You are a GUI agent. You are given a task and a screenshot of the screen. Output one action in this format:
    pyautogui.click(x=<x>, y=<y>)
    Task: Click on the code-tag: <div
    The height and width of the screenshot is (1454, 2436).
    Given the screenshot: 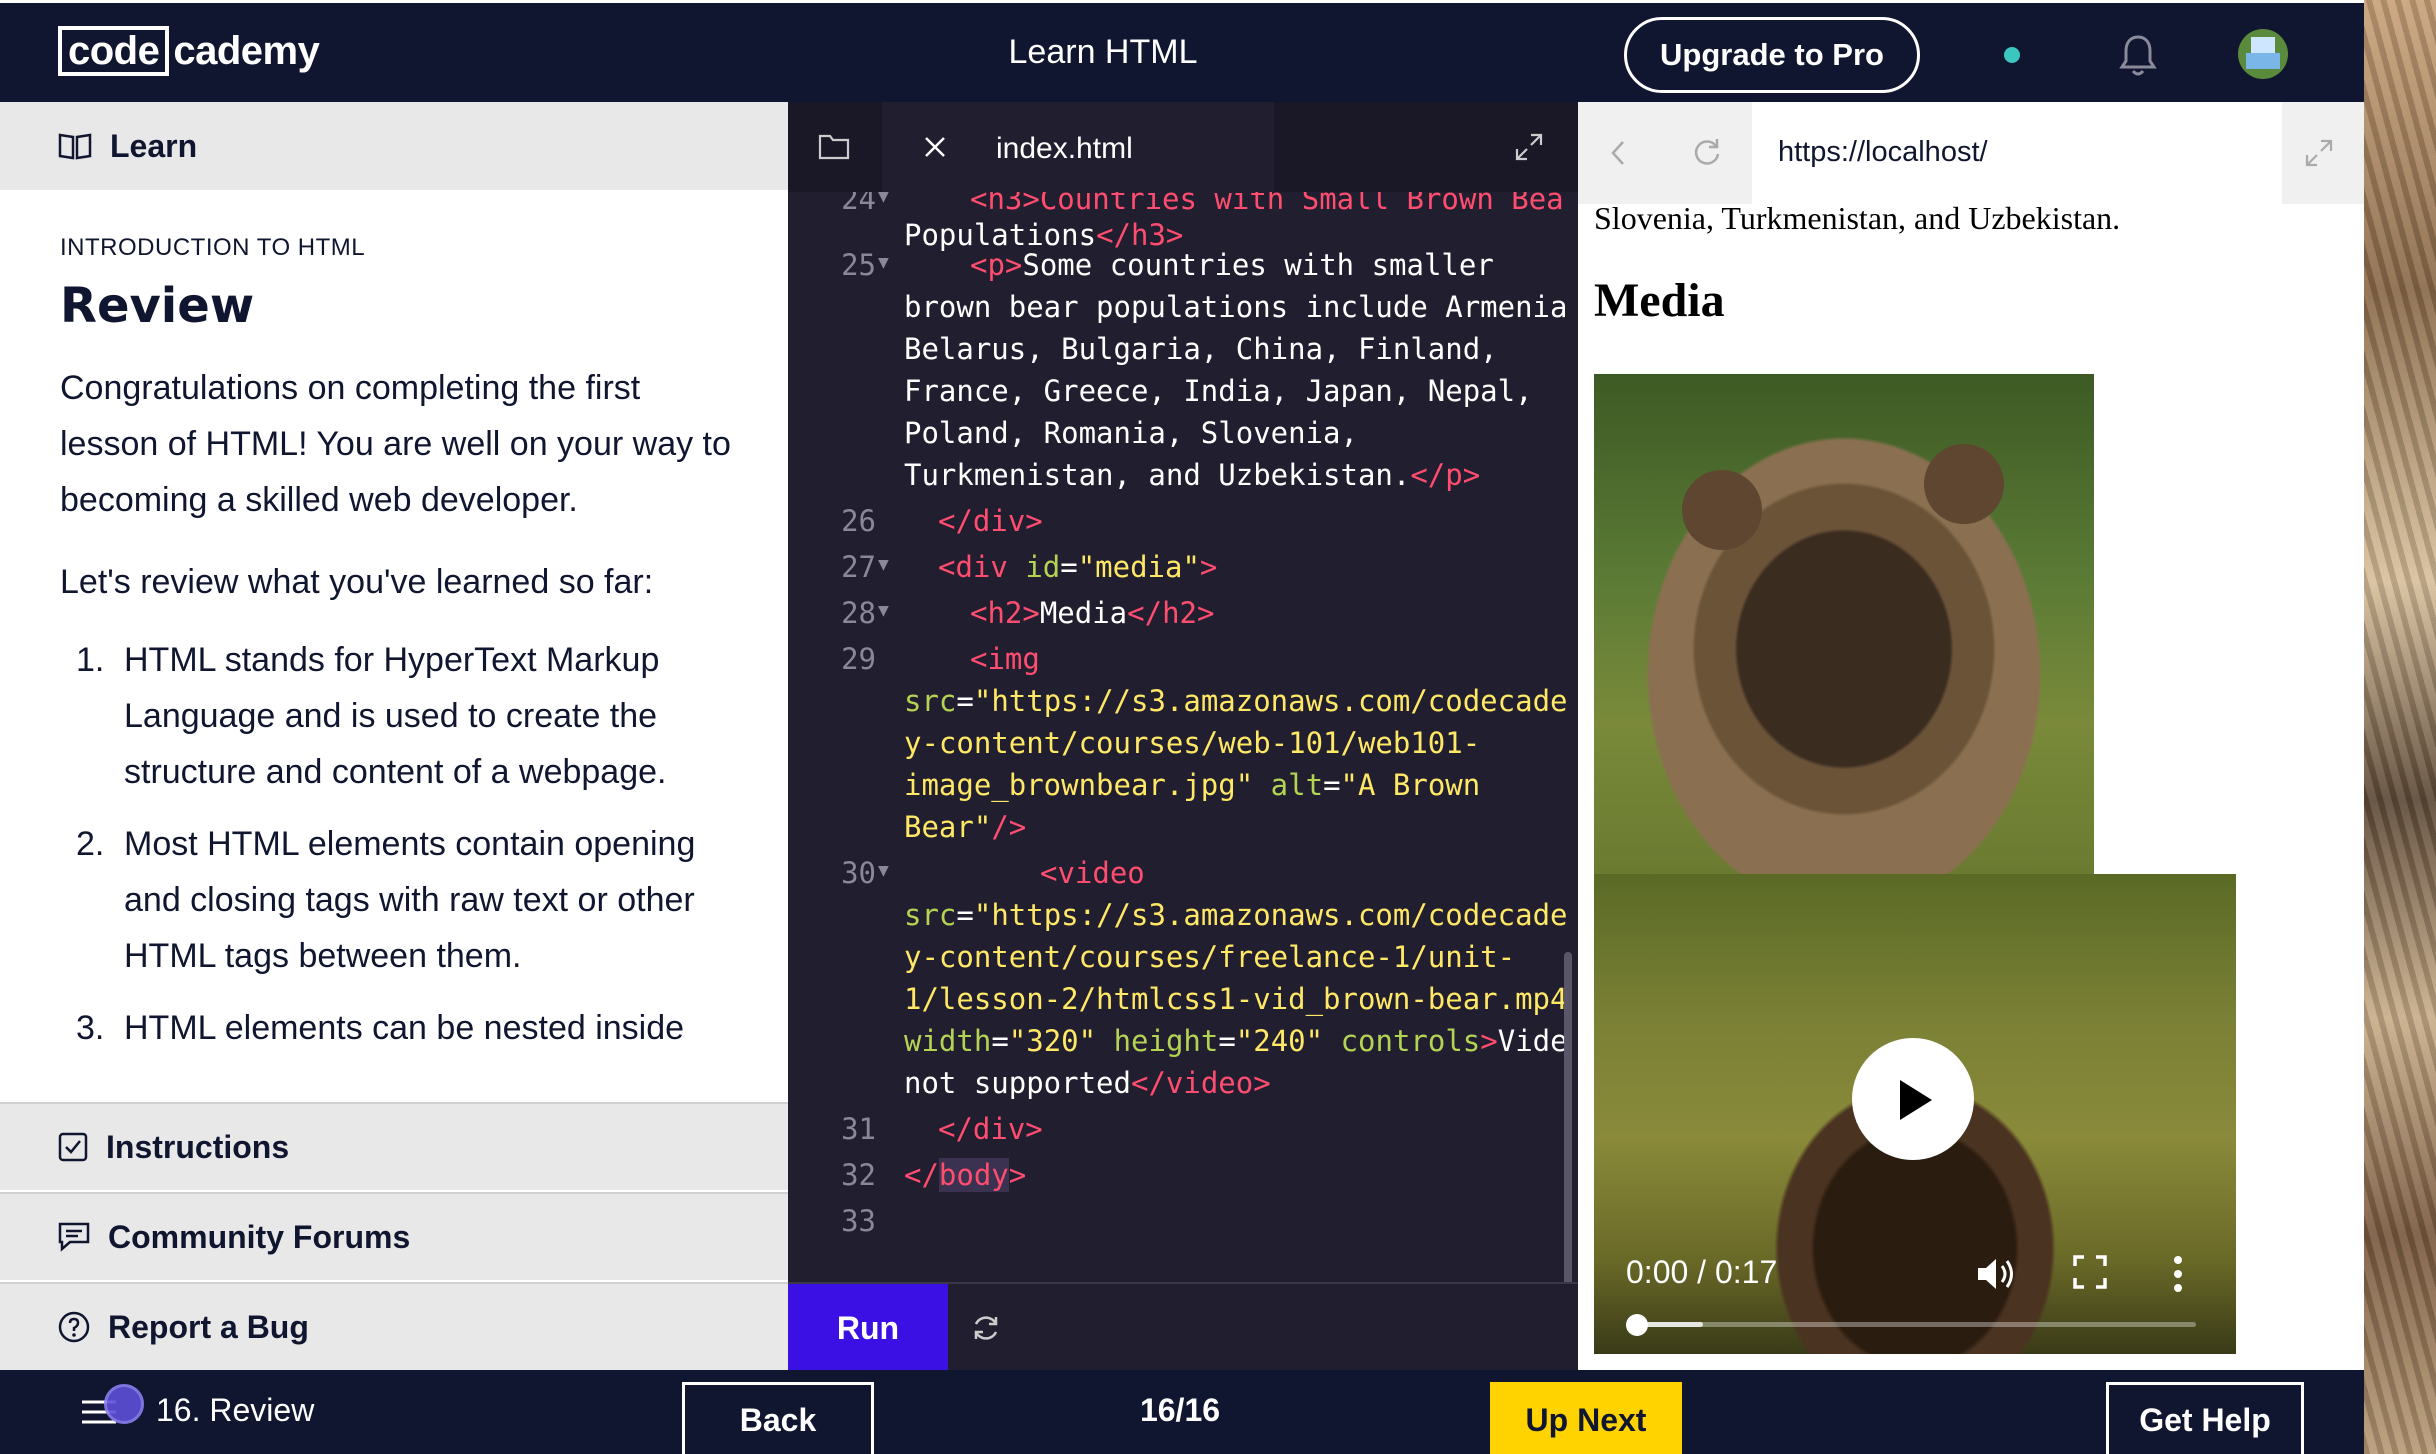 What is the action you would take?
    pyautogui.click(x=973, y=567)
    